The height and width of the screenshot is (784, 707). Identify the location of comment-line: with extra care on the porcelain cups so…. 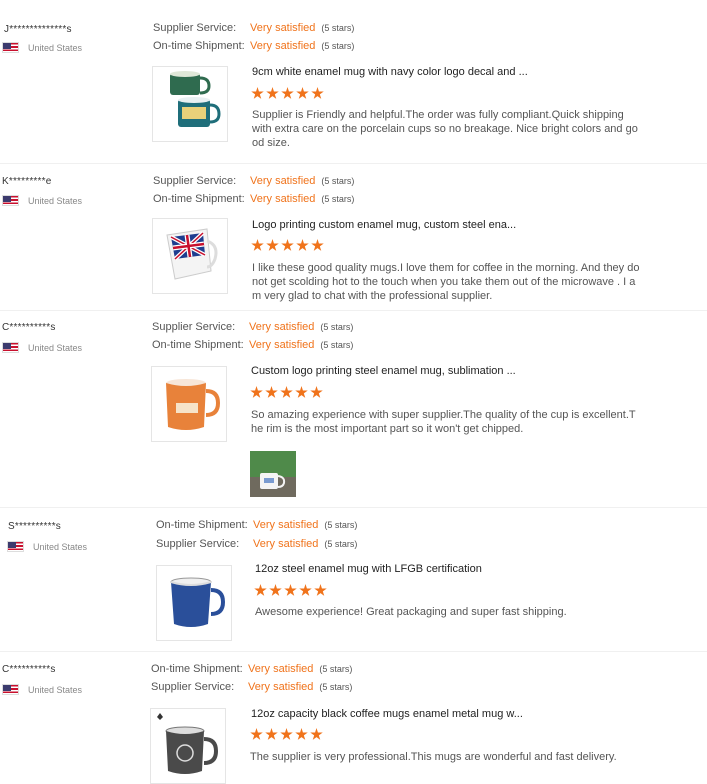
(445, 129).